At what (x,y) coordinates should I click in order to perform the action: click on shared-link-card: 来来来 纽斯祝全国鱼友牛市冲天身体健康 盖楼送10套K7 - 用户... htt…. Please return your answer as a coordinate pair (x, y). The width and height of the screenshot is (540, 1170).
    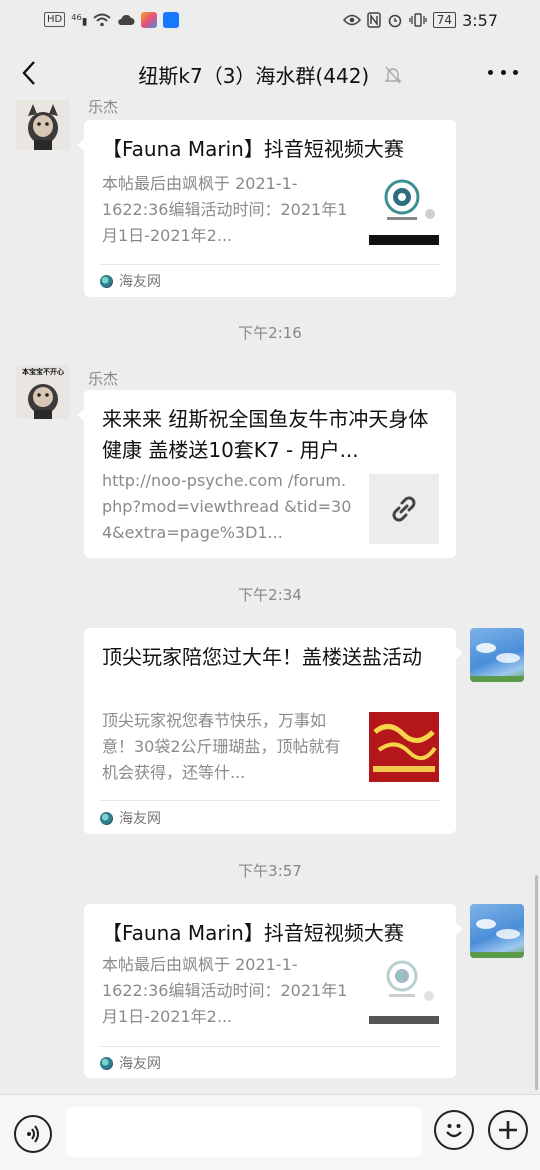
    Looking at the image, I should click on (266, 474).